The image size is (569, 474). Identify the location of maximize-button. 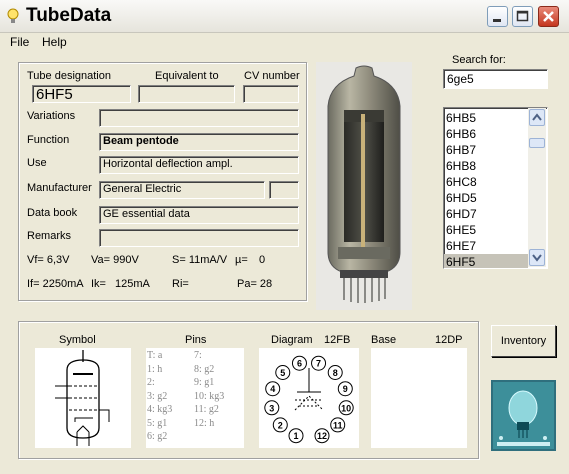
(522, 16).